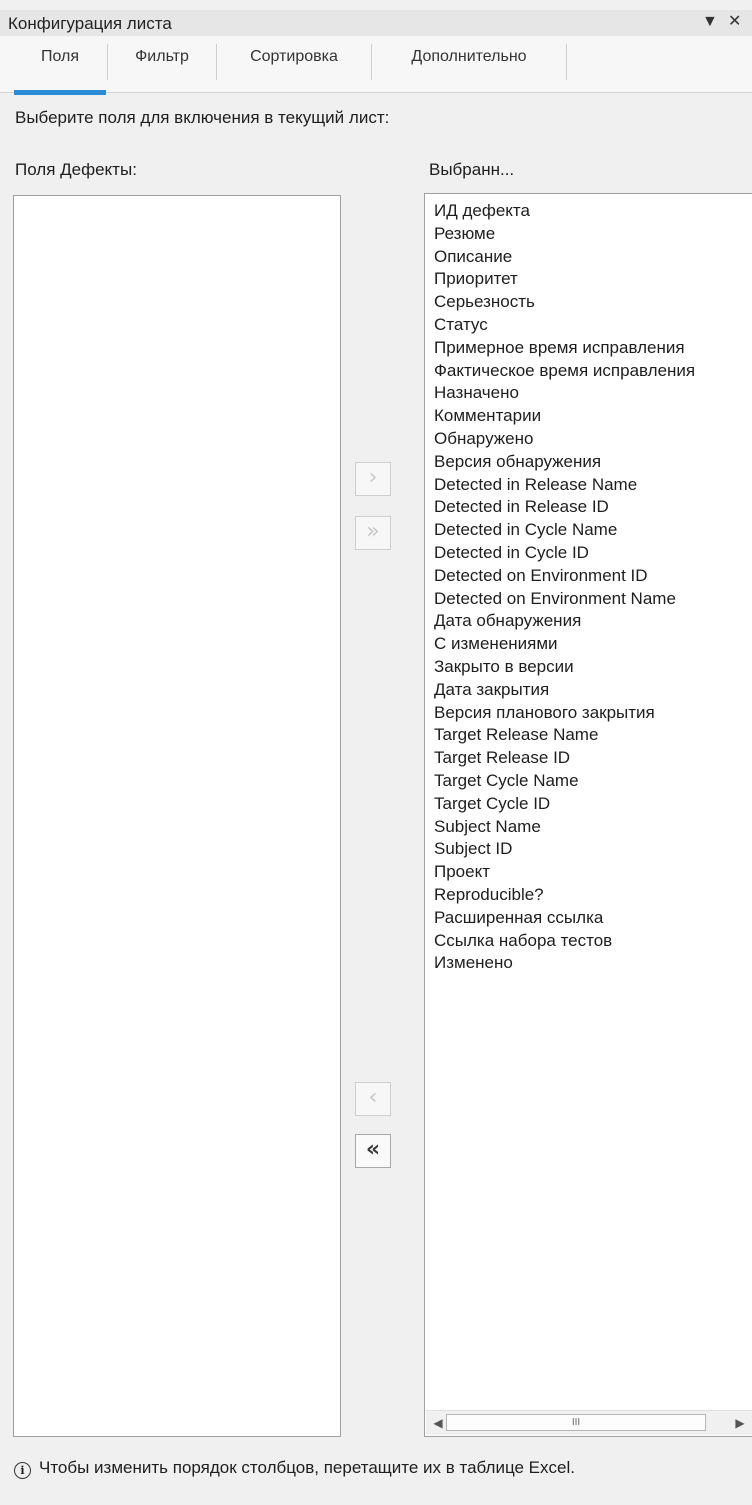 This screenshot has width=752, height=1505. I want to click on scrollbar-thumb: III, so click(576, 1422).